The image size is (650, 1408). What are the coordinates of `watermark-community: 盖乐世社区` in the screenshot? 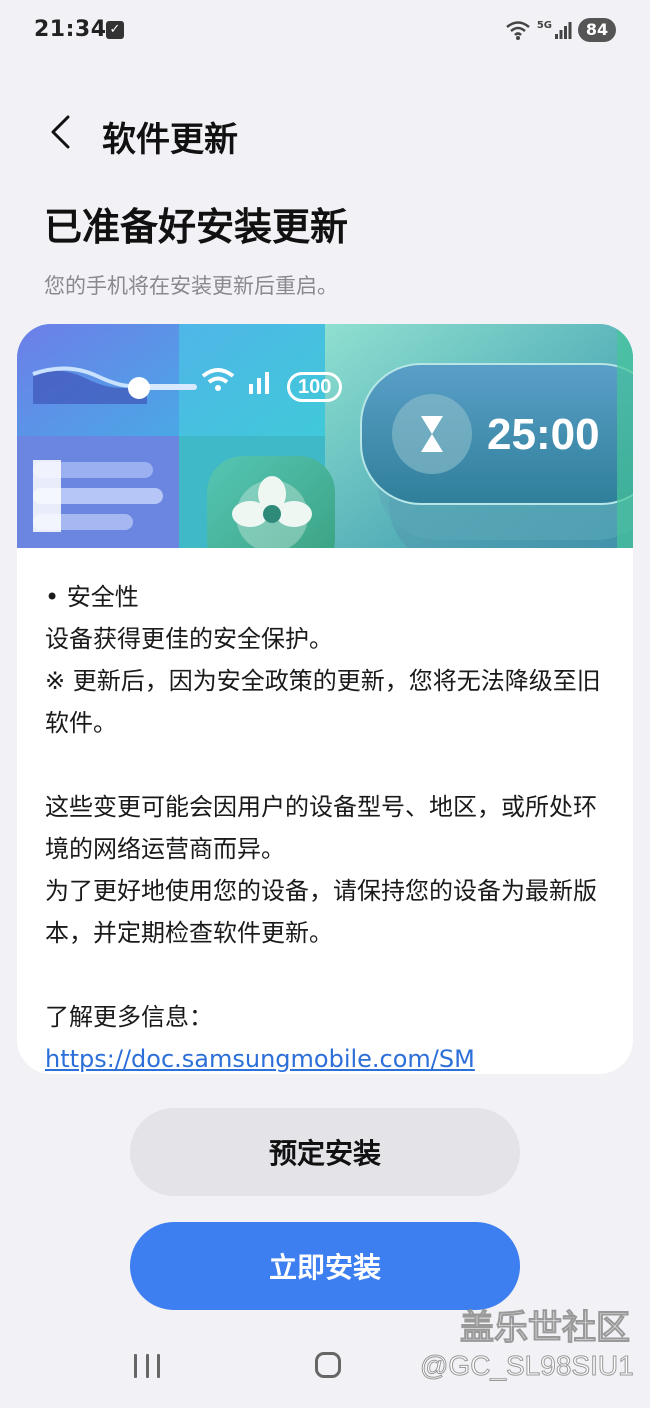 It's located at (545, 1328).